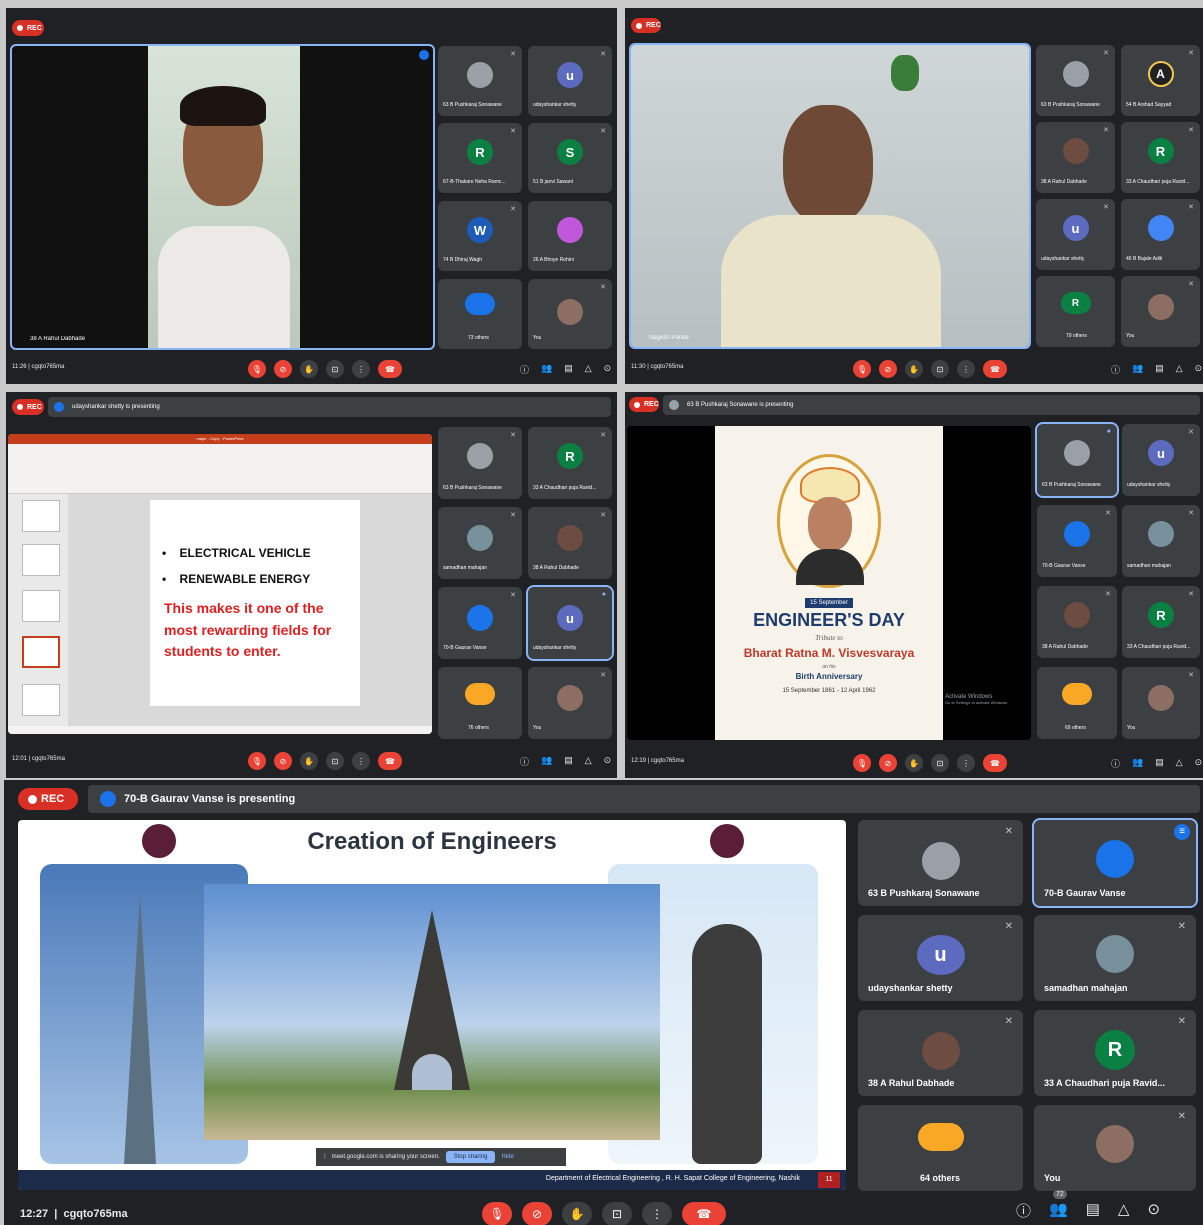 The image size is (1203, 1225). What do you see at coordinates (480, 703) in the screenshot?
I see `tile-others: 76 others` at bounding box center [480, 703].